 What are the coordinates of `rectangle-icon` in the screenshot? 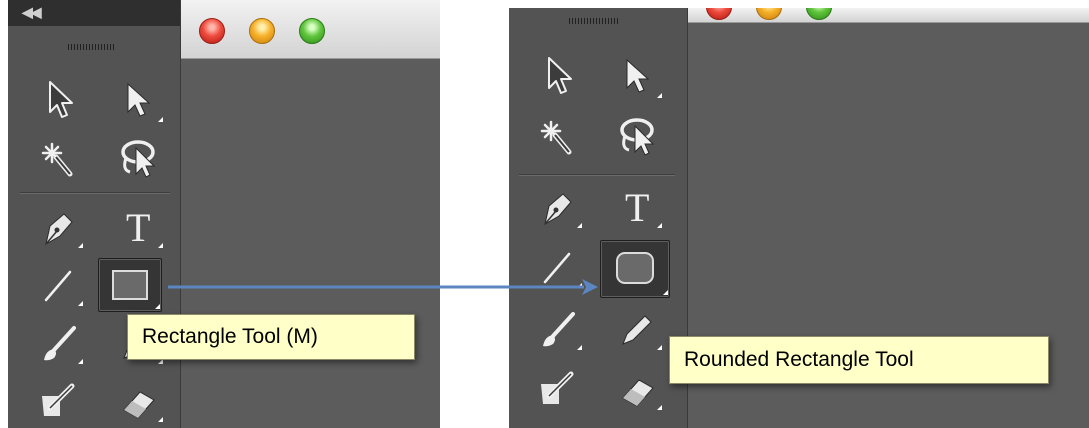 It's located at (130, 285).